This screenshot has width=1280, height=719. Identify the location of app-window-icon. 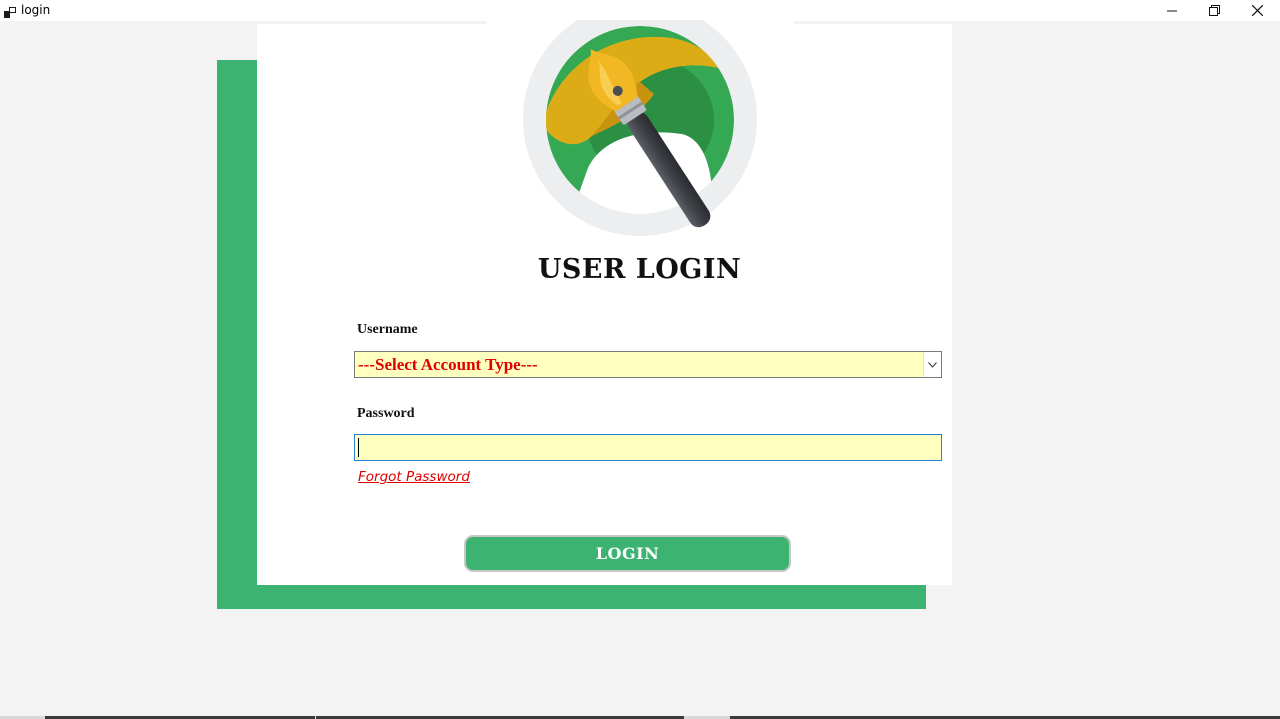
(10, 11).